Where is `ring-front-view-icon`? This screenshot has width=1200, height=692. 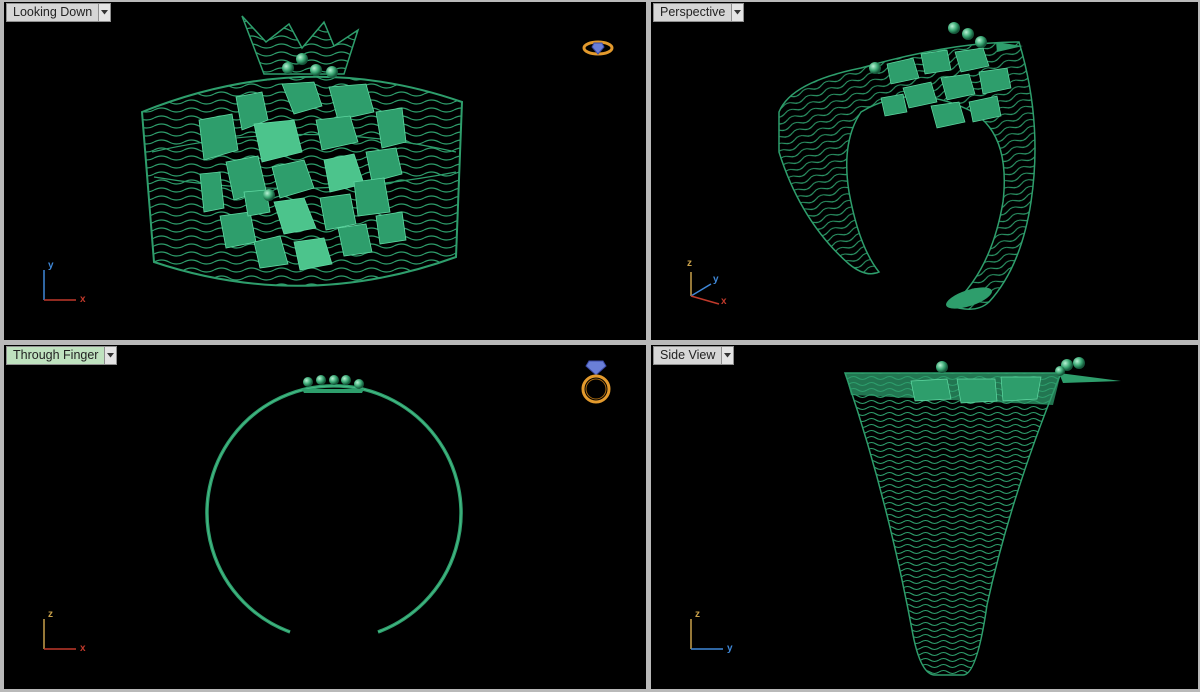
ring-front-view-icon is located at coordinates (596, 382).